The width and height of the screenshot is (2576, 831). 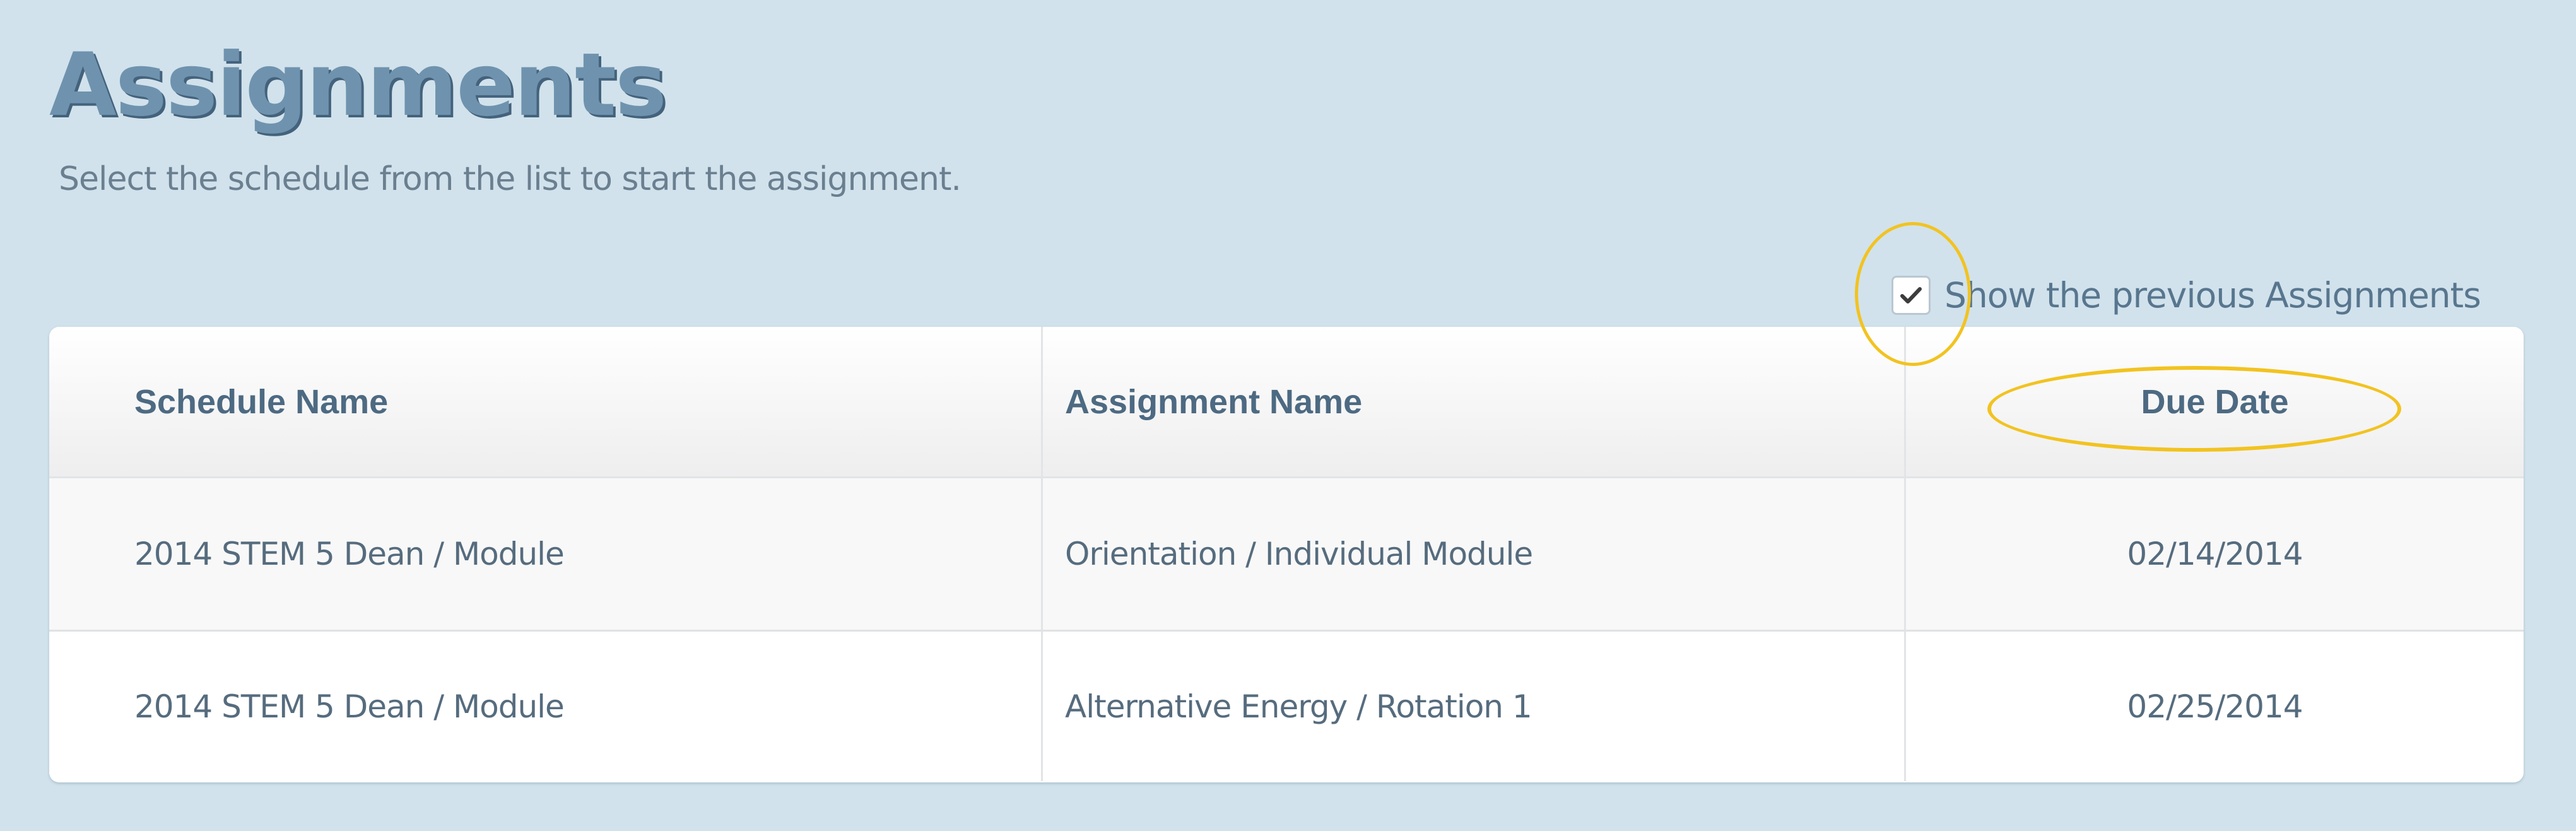 I want to click on page-title: Assignments, so click(x=358, y=85).